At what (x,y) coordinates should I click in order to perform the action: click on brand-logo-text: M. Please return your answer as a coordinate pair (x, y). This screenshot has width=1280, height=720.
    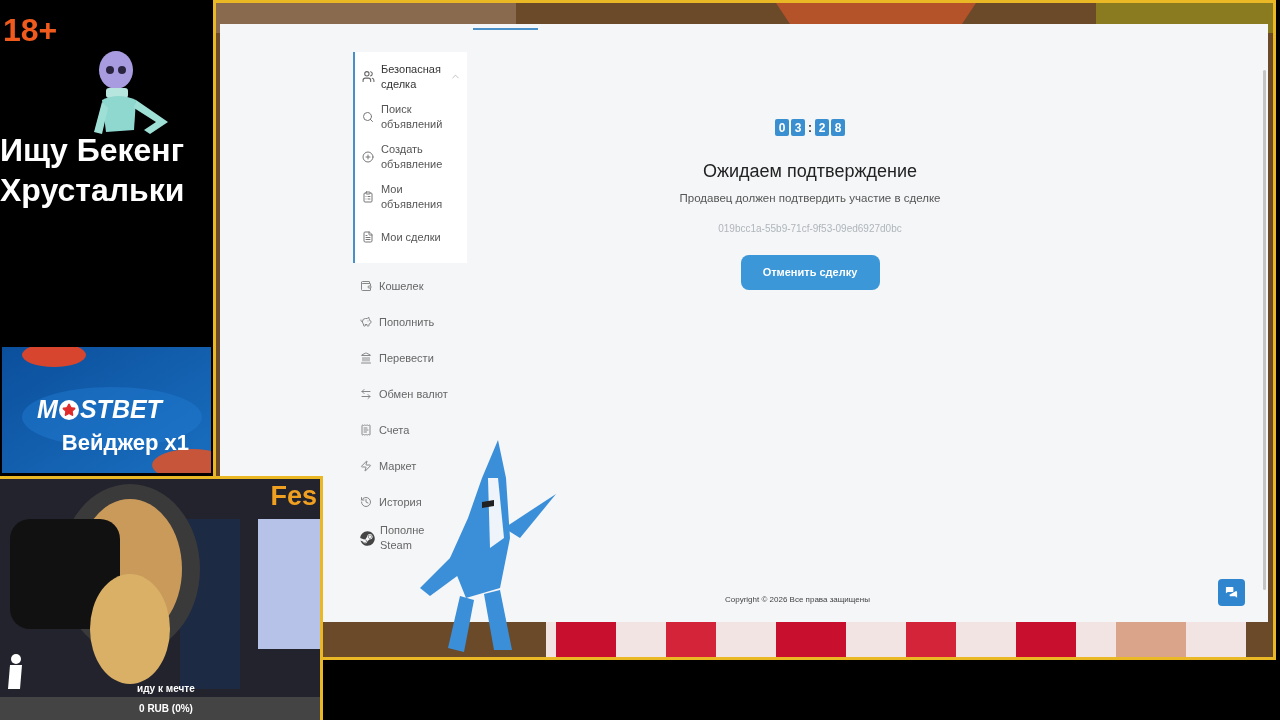
    Looking at the image, I should click on (47, 409).